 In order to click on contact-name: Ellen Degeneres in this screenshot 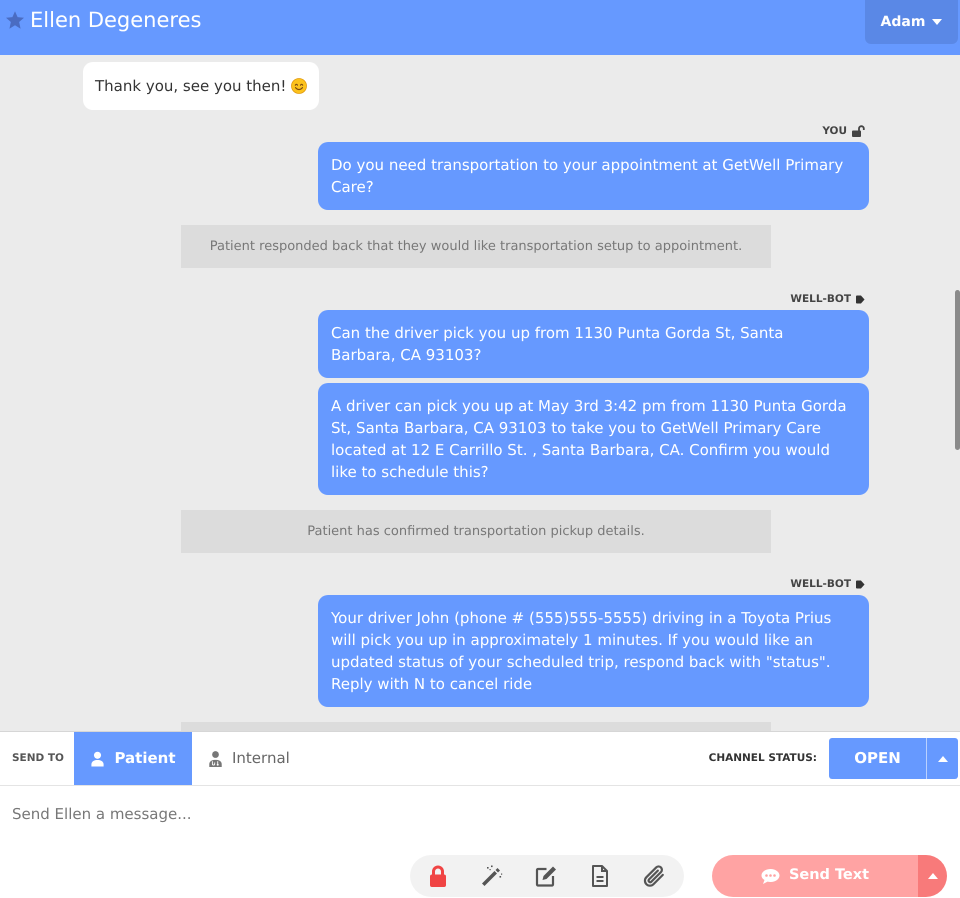, I will do `click(116, 20)`.